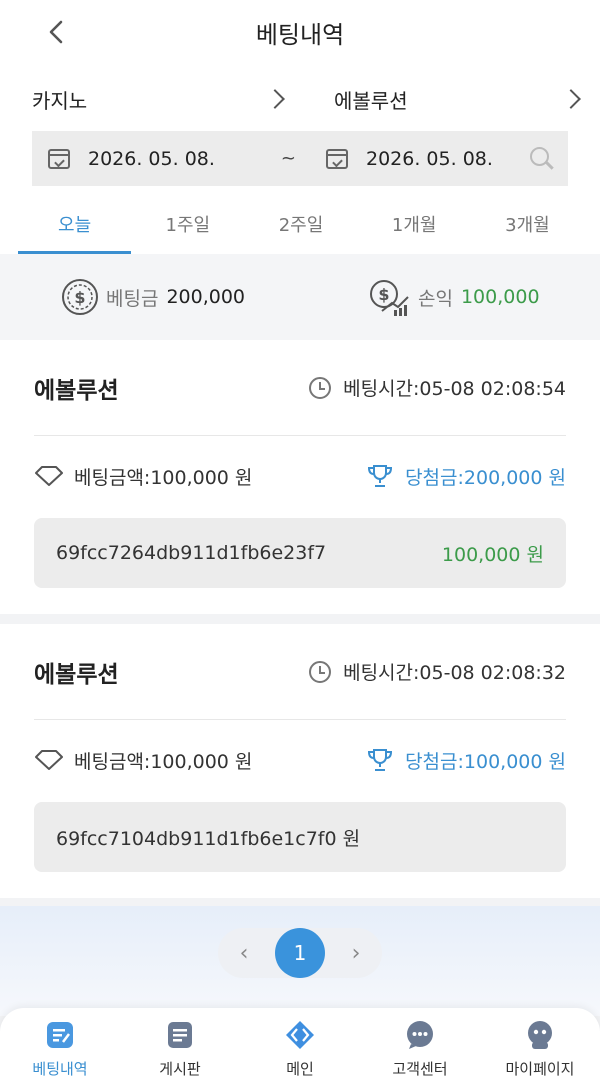 The height and width of the screenshot is (1091, 600). I want to click on bet-total-label: 베팅금, so click(132, 298).